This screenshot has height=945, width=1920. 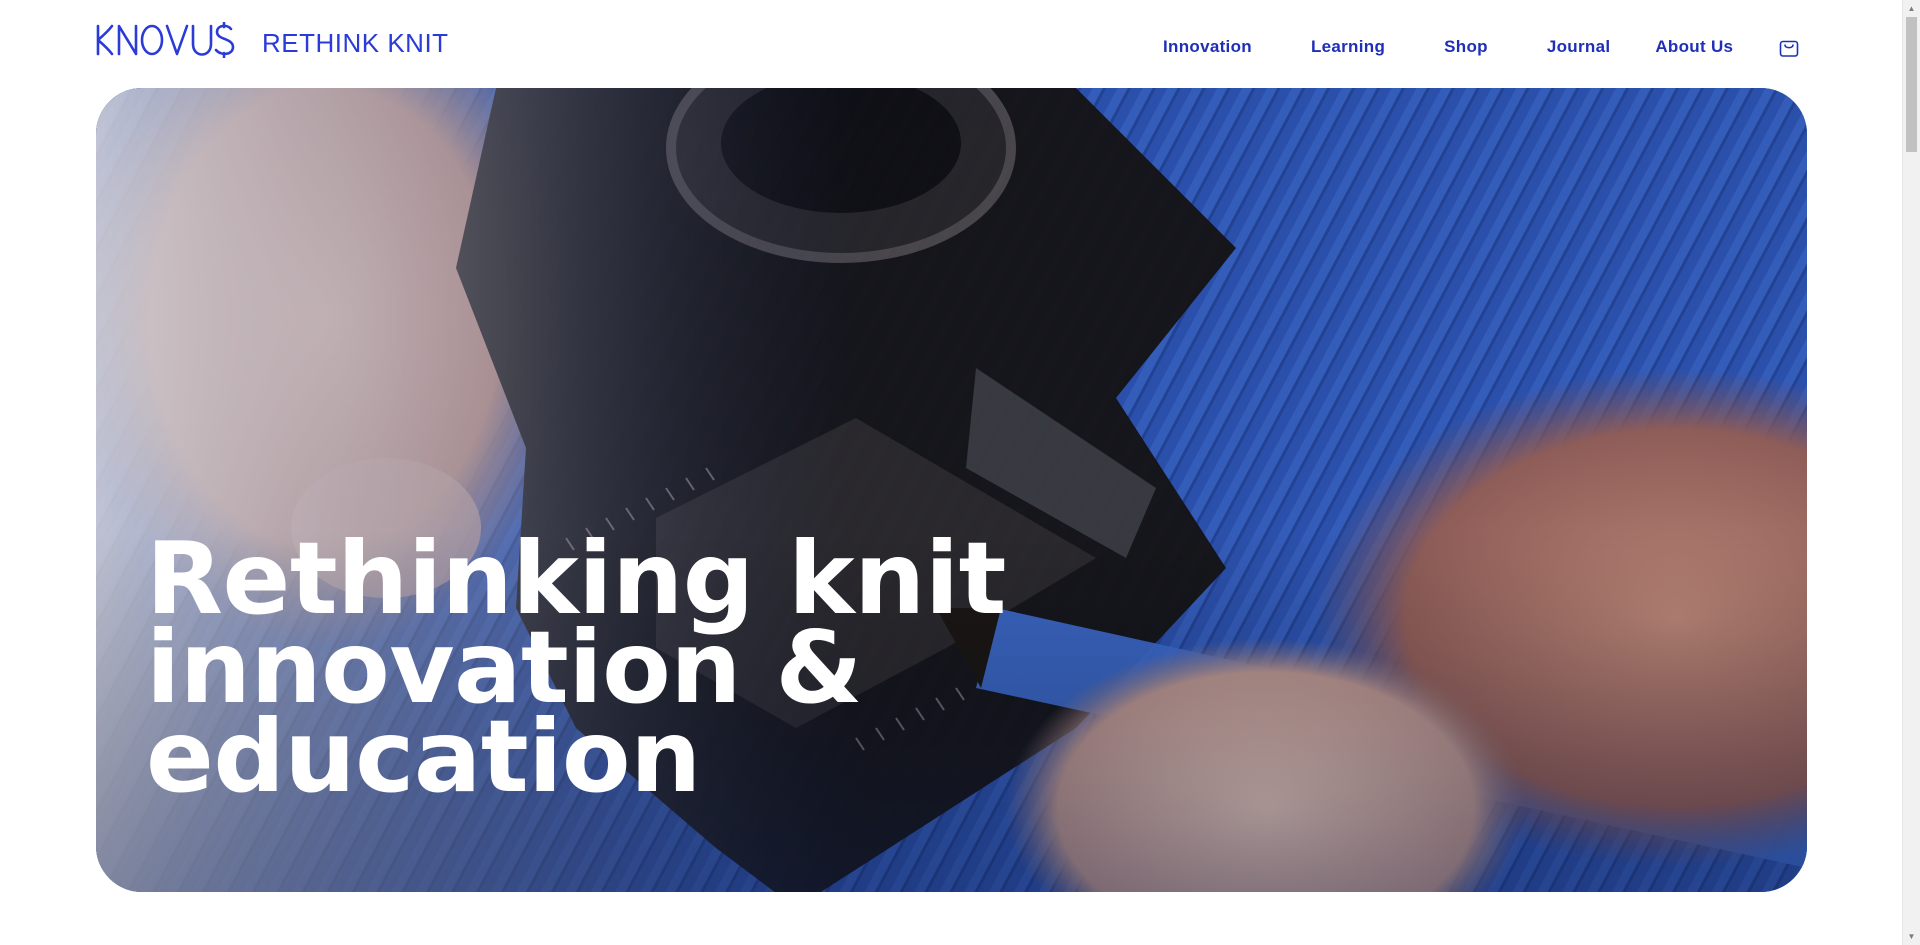 I want to click on nav-shop: Shop, so click(x=1466, y=47).